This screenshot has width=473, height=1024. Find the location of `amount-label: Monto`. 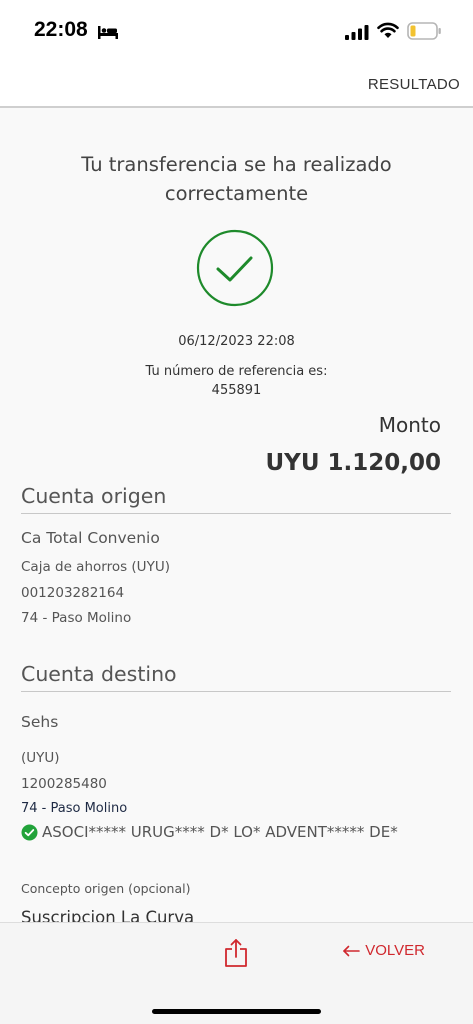

amount-label: Monto is located at coordinates (409, 425).